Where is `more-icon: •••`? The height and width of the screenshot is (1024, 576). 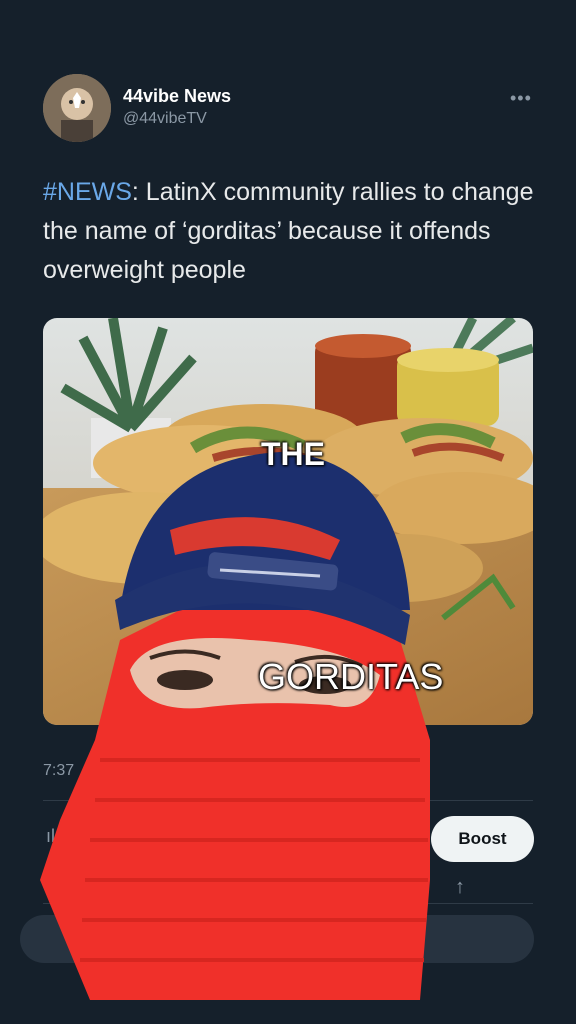 more-icon: ••• is located at coordinates (521, 98).